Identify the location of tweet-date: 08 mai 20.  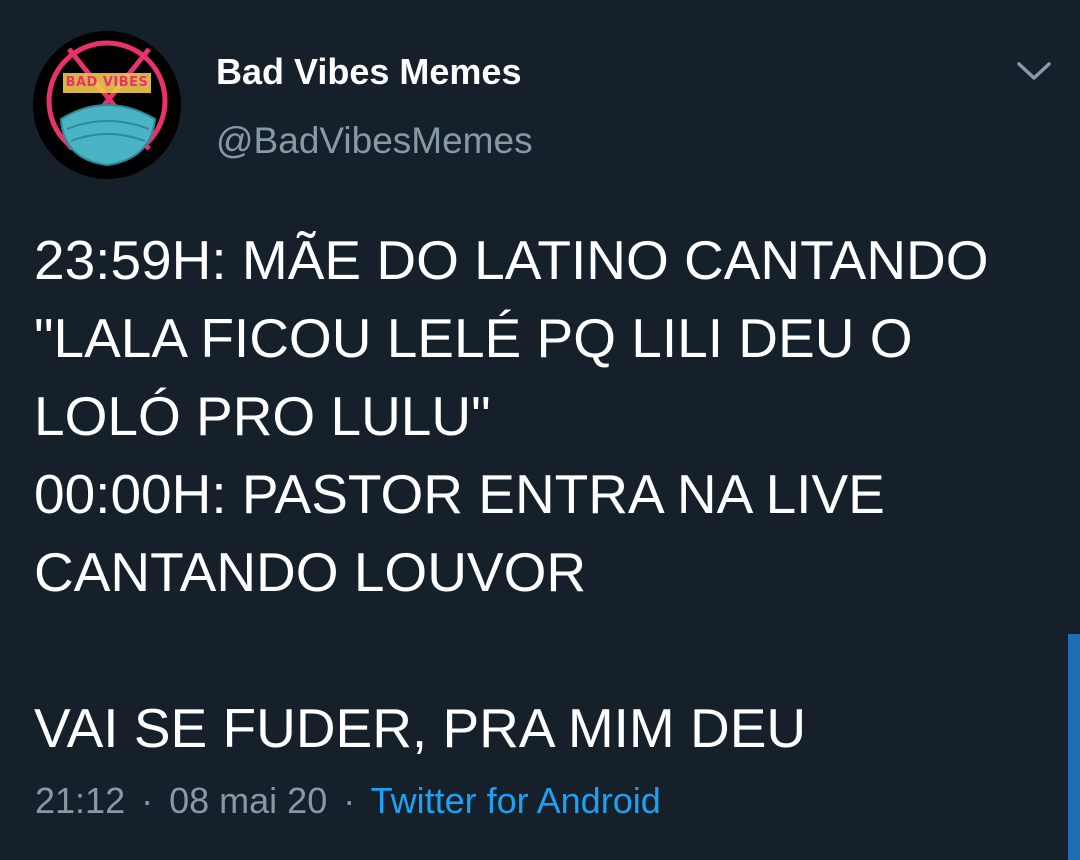
(248, 800).